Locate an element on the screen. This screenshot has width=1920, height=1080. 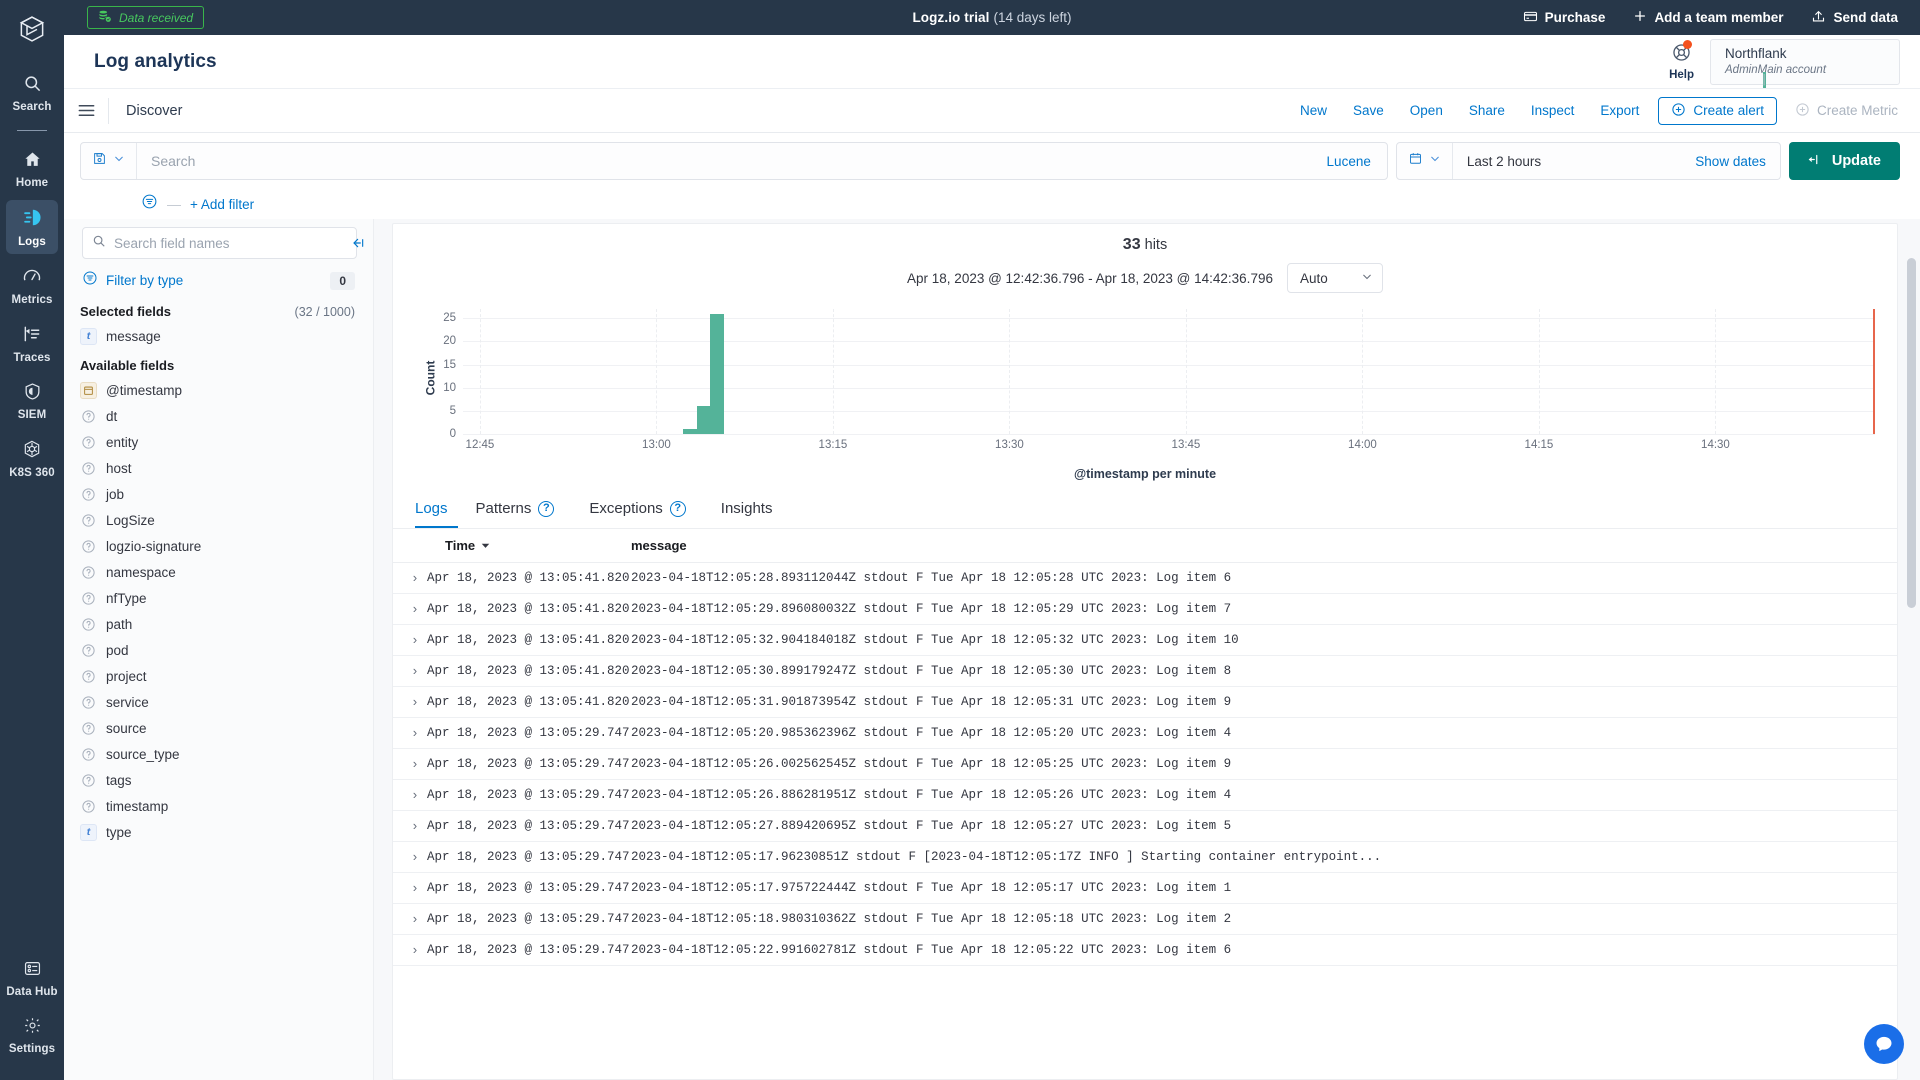
create-alert-button: Create alert is located at coordinates (1717, 110).